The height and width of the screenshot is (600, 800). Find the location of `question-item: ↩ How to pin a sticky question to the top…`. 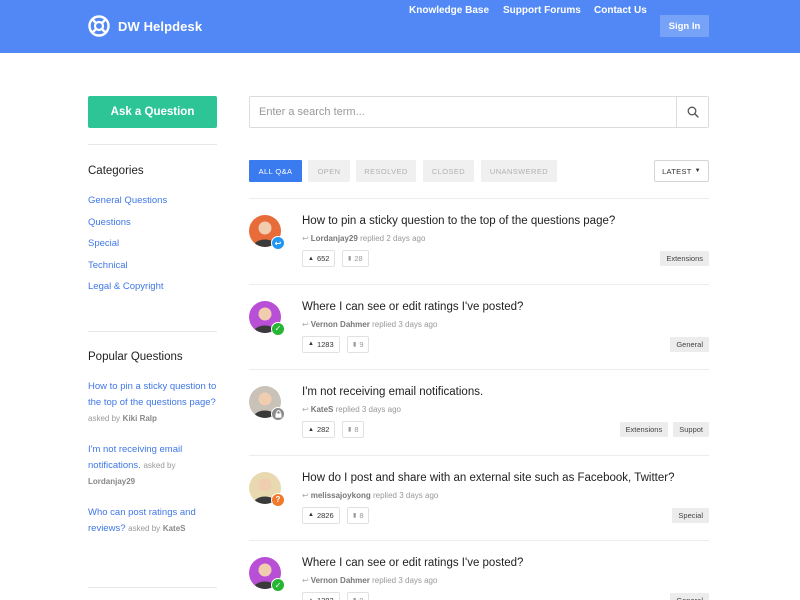

question-item: ↩ How to pin a sticky question to the top… is located at coordinates (479, 241).